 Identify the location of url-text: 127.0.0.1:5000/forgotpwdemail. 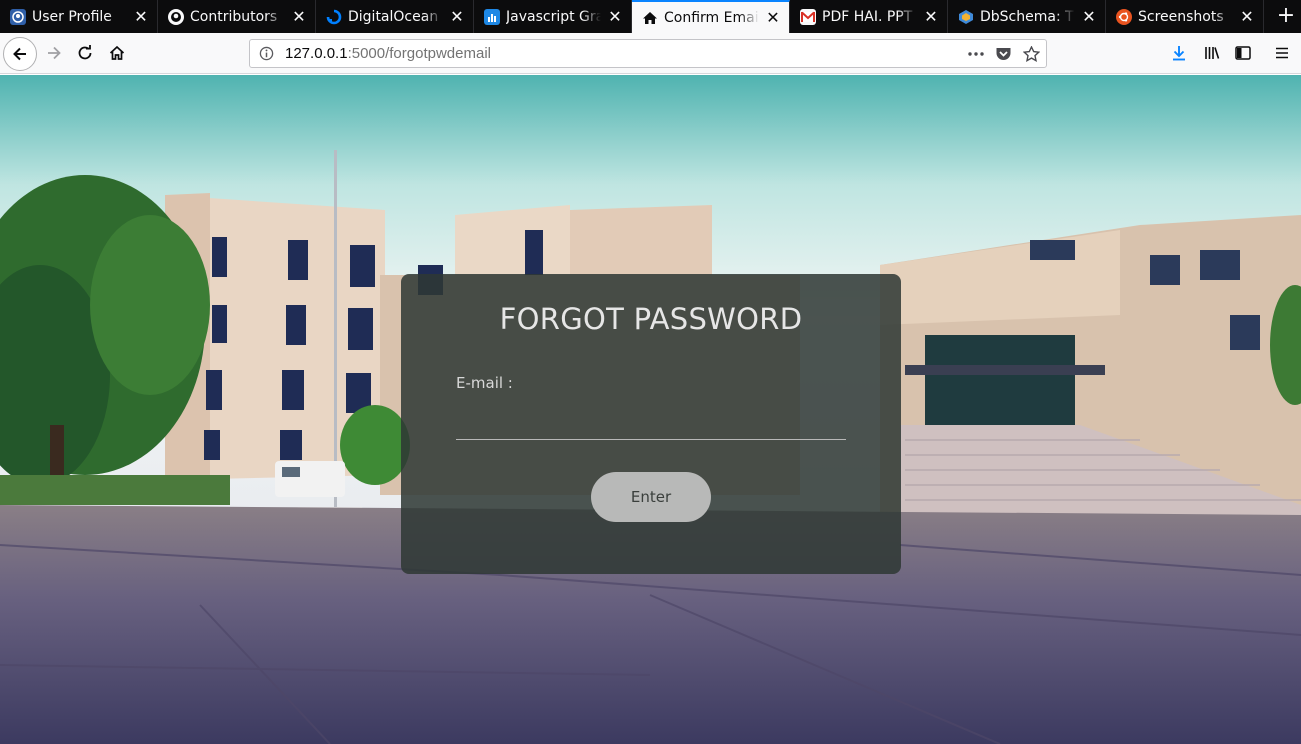
(388, 53).